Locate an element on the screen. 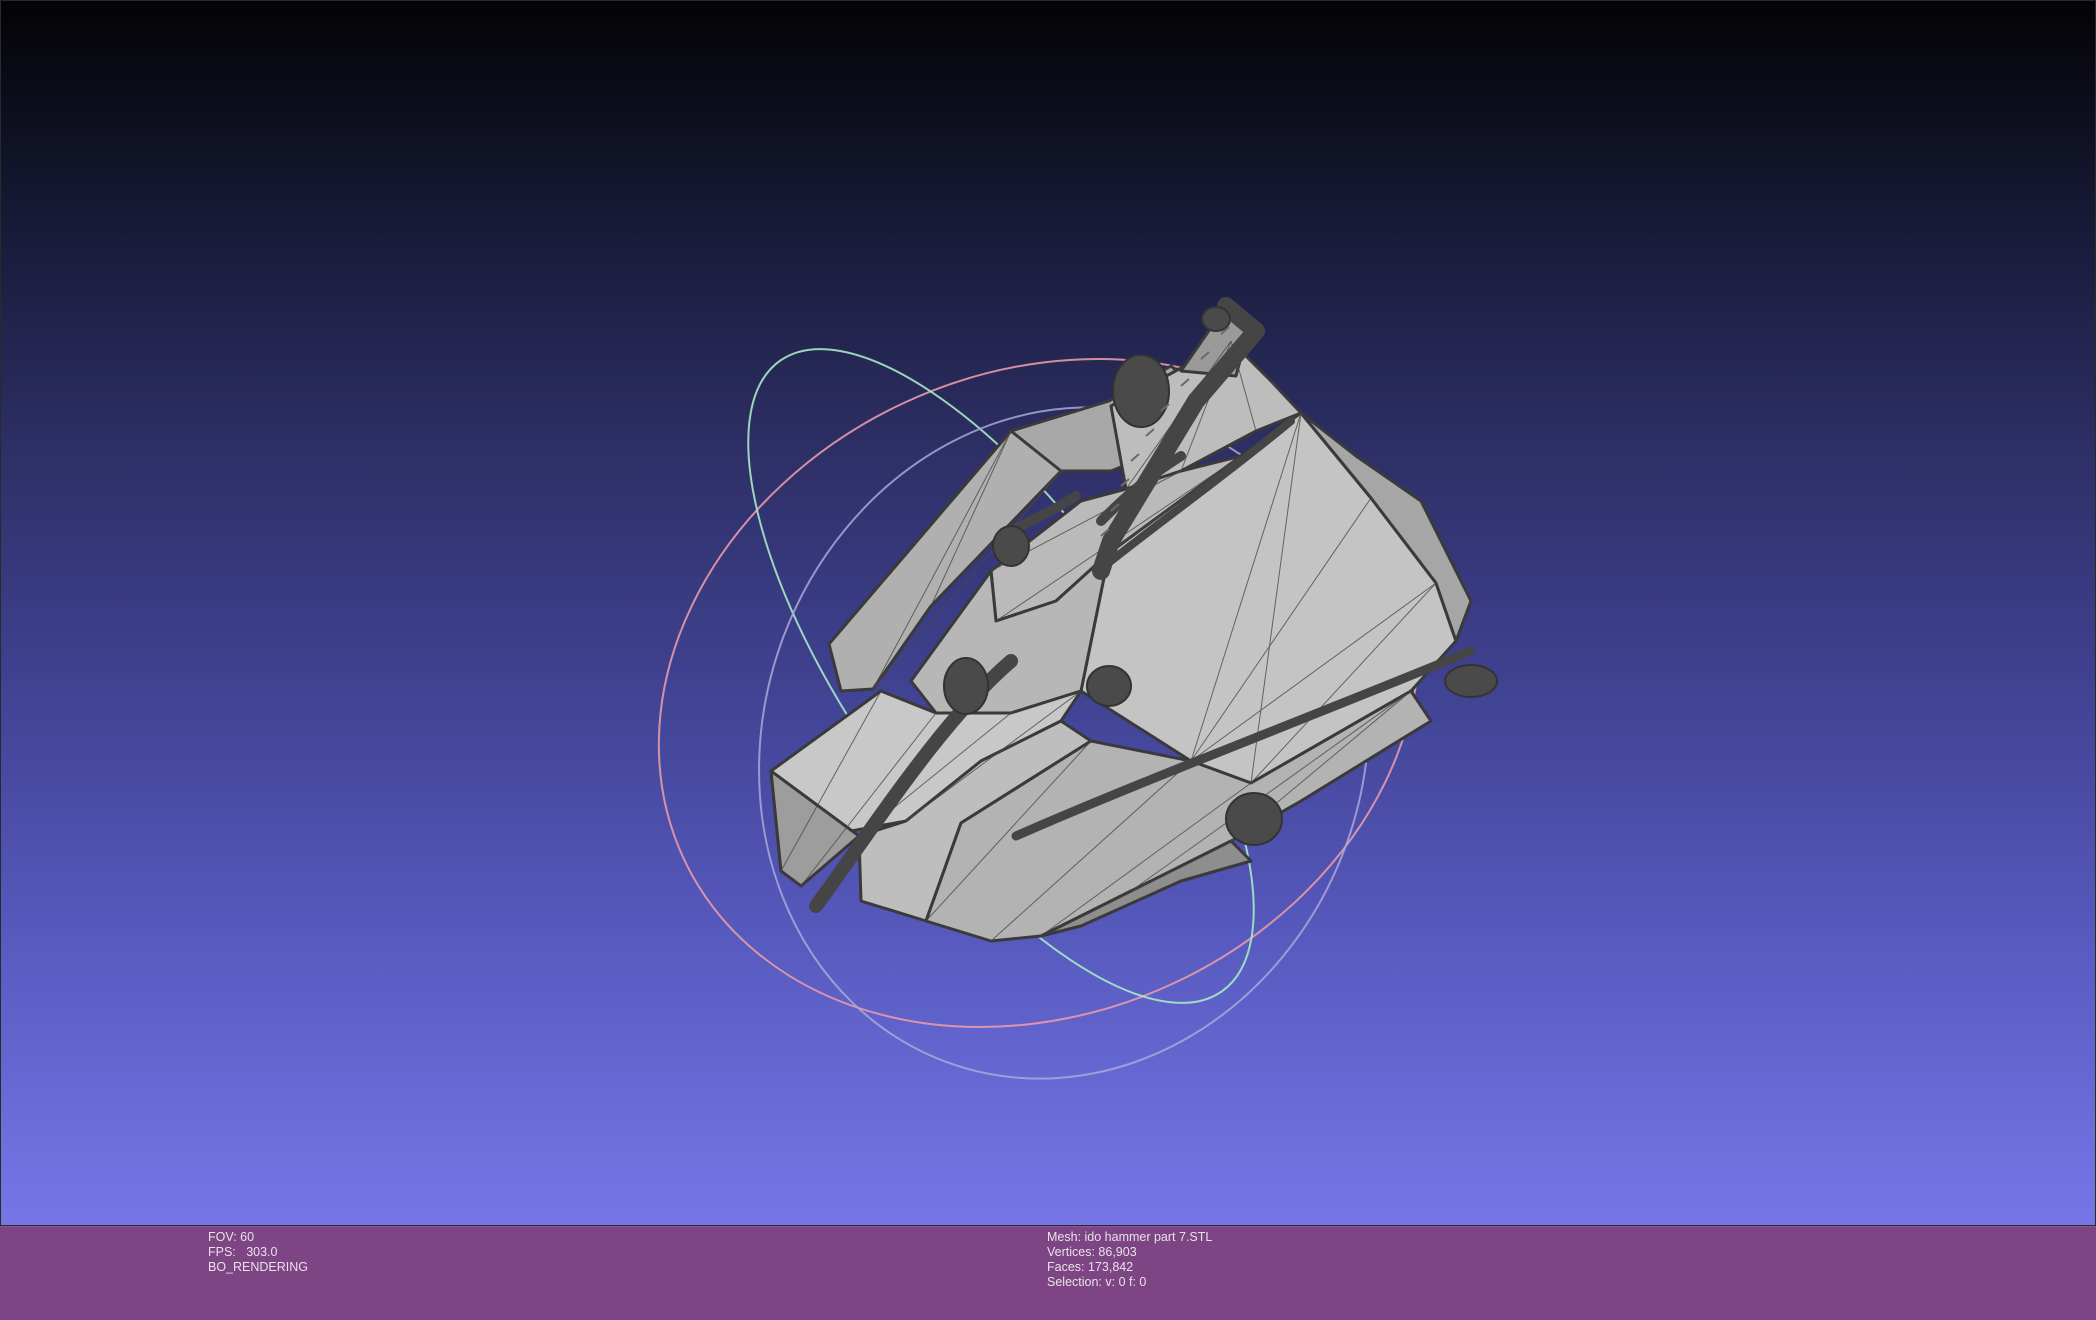 Image resolution: width=2096 pixels, height=1320 pixels. fov-readout: FOV: 60 is located at coordinates (231, 1237).